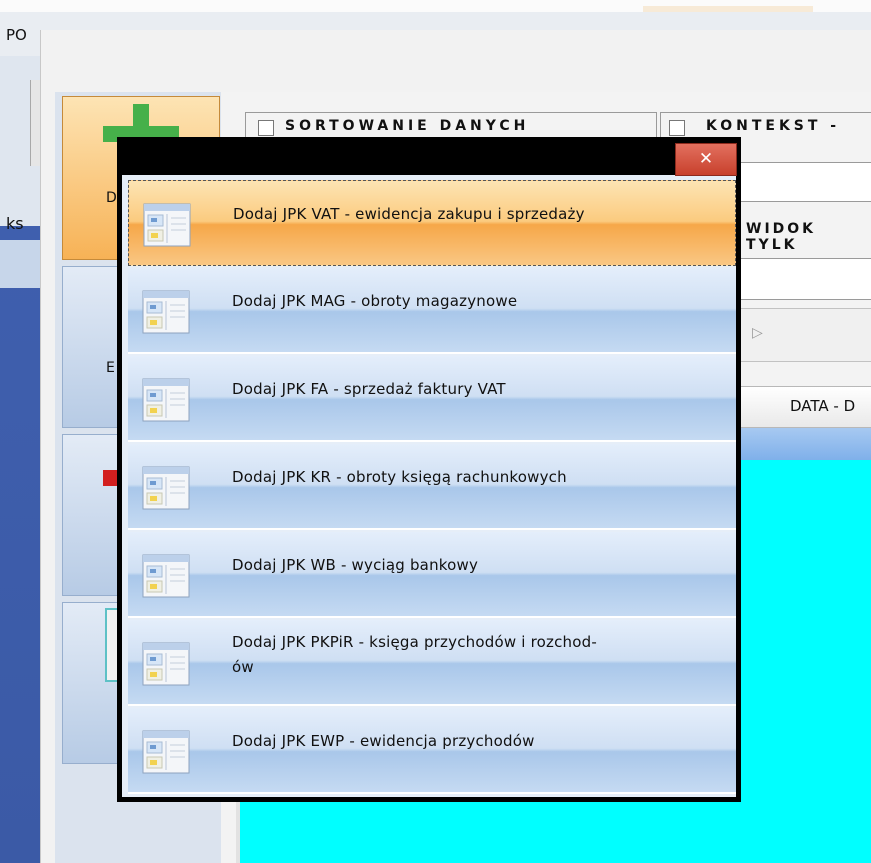 This screenshot has height=863, width=871. I want to click on view-label: WIDOK TYLK, so click(781, 237).